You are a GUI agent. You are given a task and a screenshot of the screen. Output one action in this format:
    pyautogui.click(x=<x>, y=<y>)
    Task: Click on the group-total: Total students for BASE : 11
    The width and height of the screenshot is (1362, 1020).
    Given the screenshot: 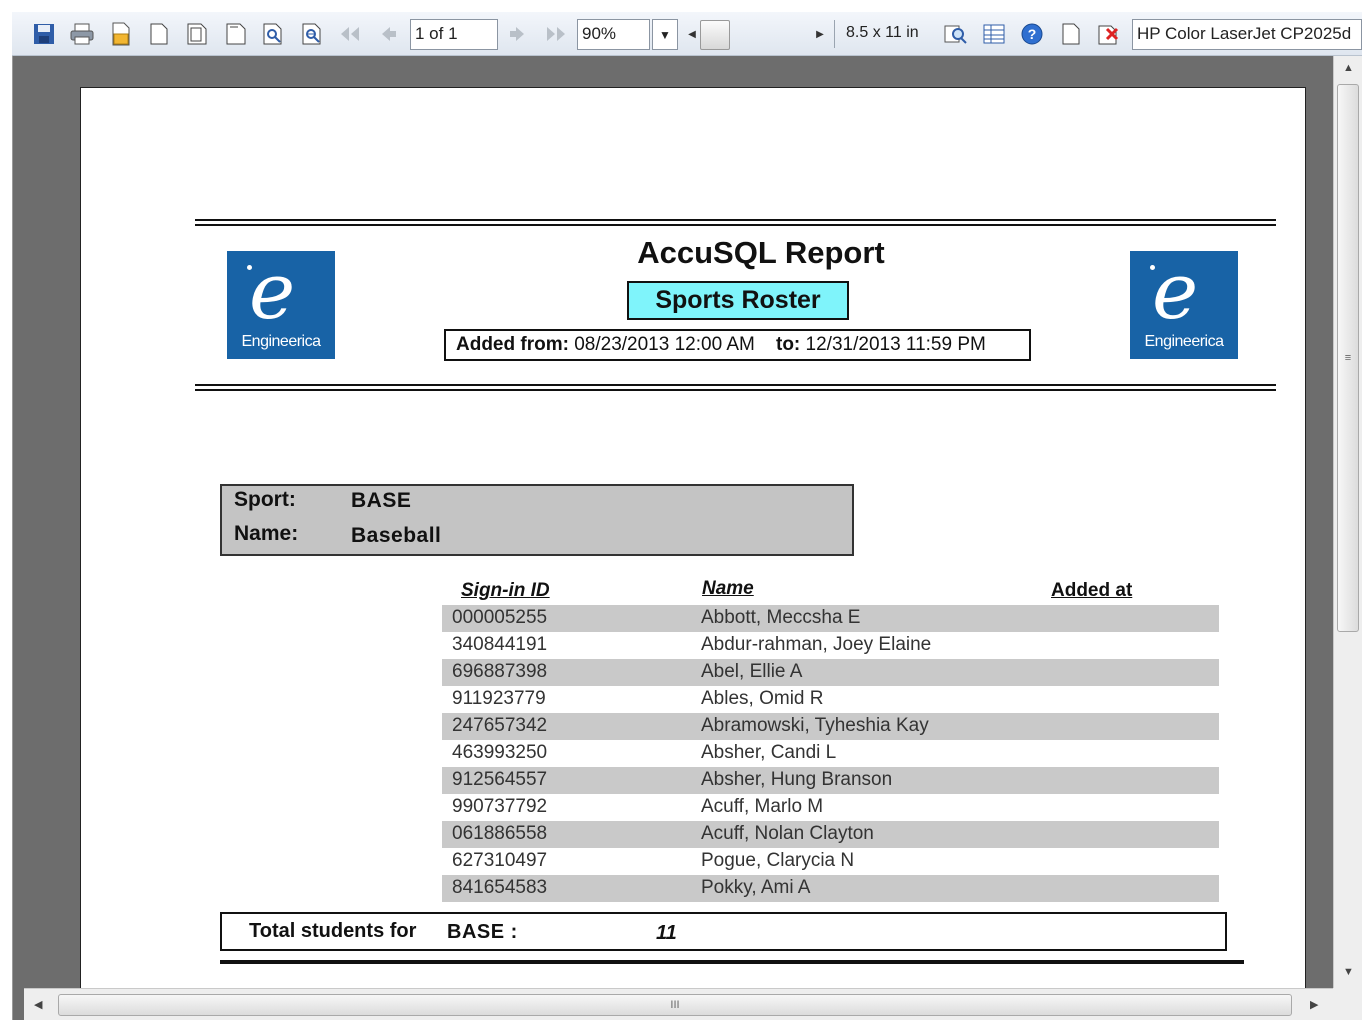 What is the action you would take?
    pyautogui.click(x=723, y=931)
    